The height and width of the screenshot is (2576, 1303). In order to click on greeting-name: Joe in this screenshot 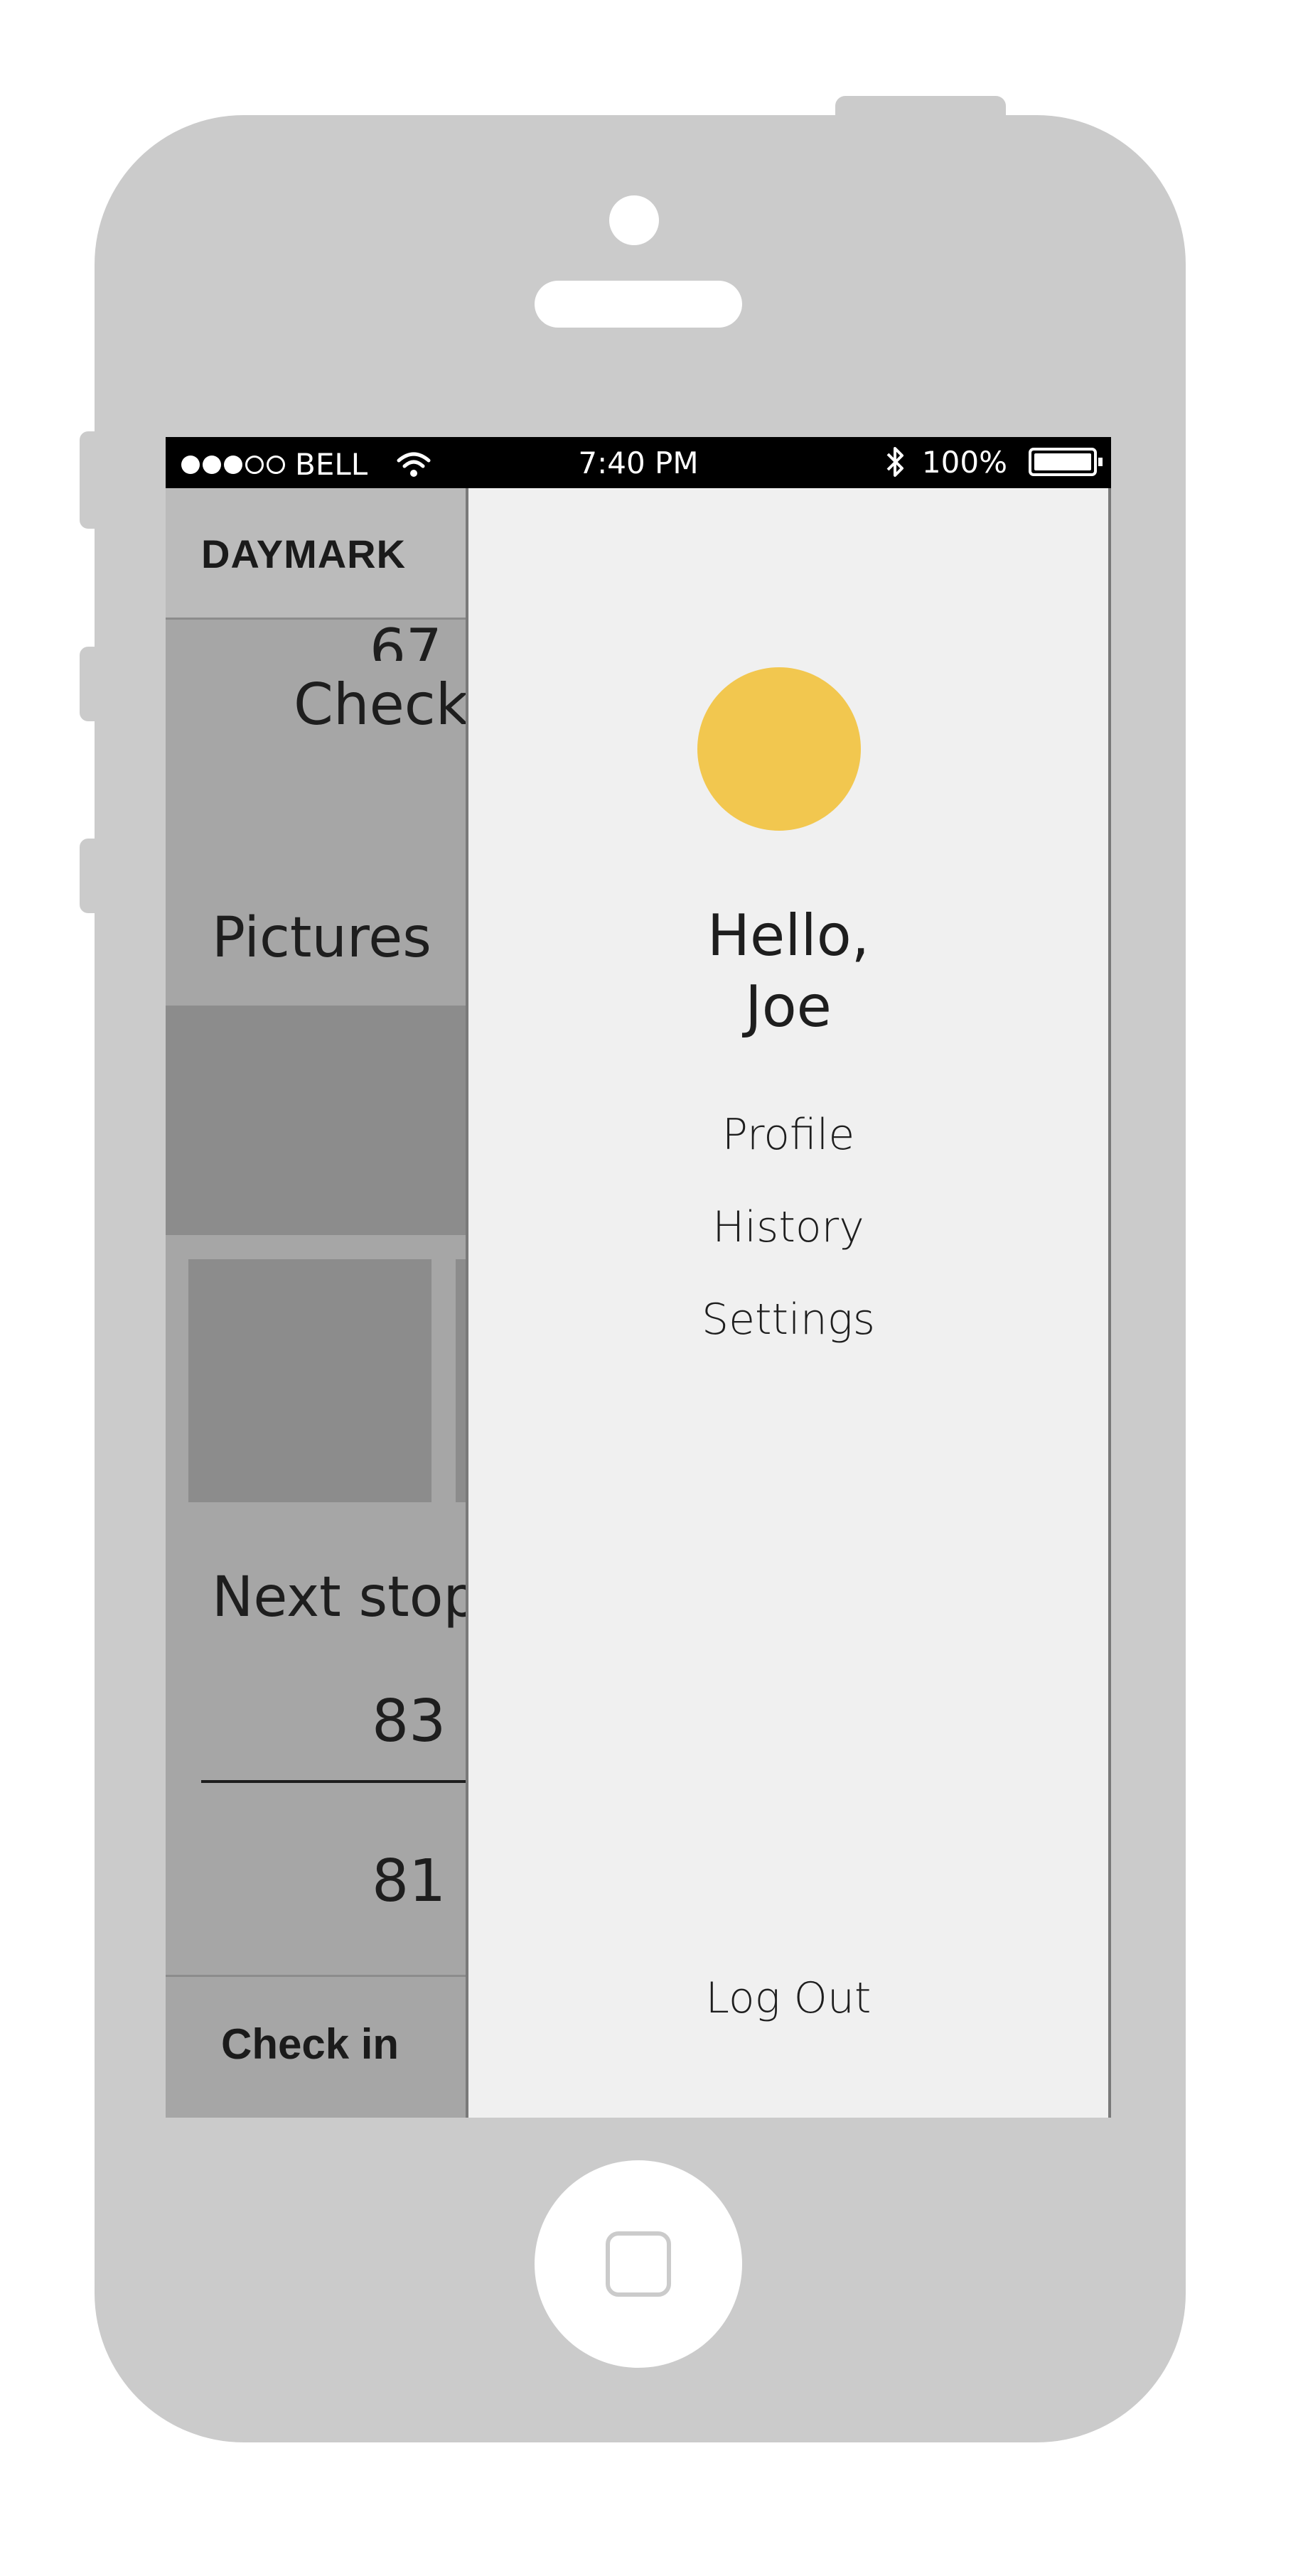, I will do `click(788, 1007)`.